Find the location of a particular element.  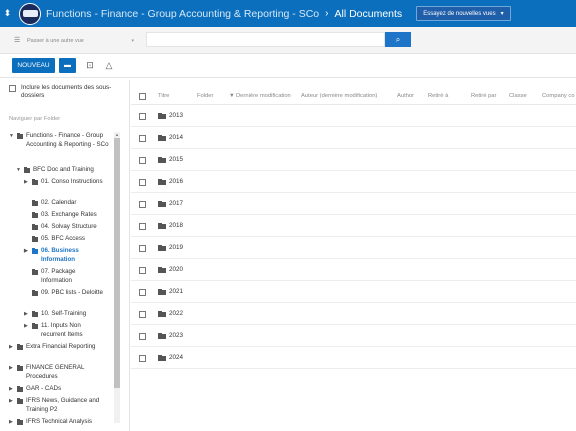

tree-node-bfc-doc: ▼ BFC Doc and Training is located at coordinates (64, 170).